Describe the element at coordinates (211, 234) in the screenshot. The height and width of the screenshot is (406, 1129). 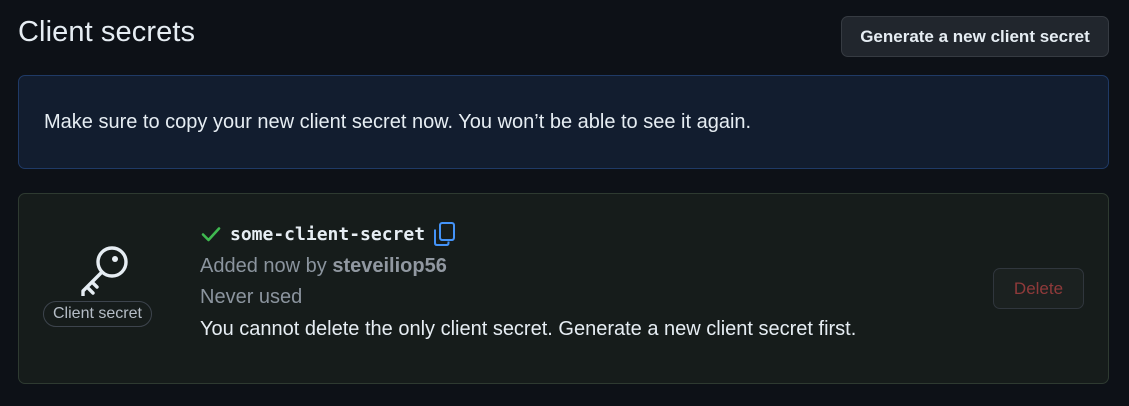
I see `check-icon` at that location.